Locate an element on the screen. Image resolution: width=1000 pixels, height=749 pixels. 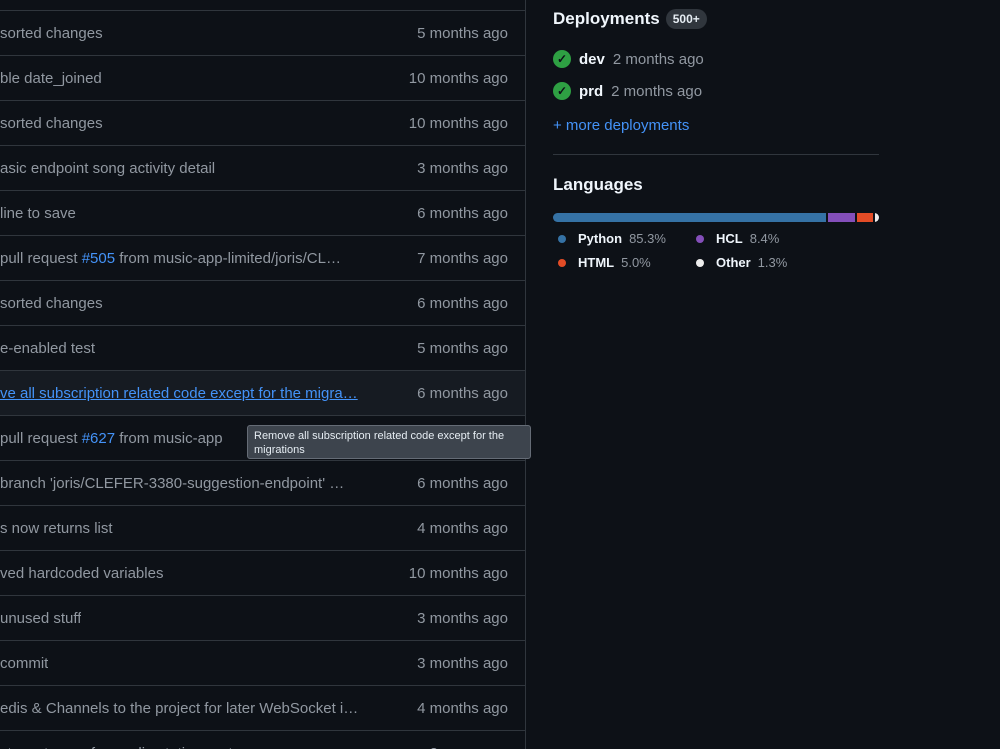
commit-row: sorted changes 10 months ago is located at coordinates (262, 122).